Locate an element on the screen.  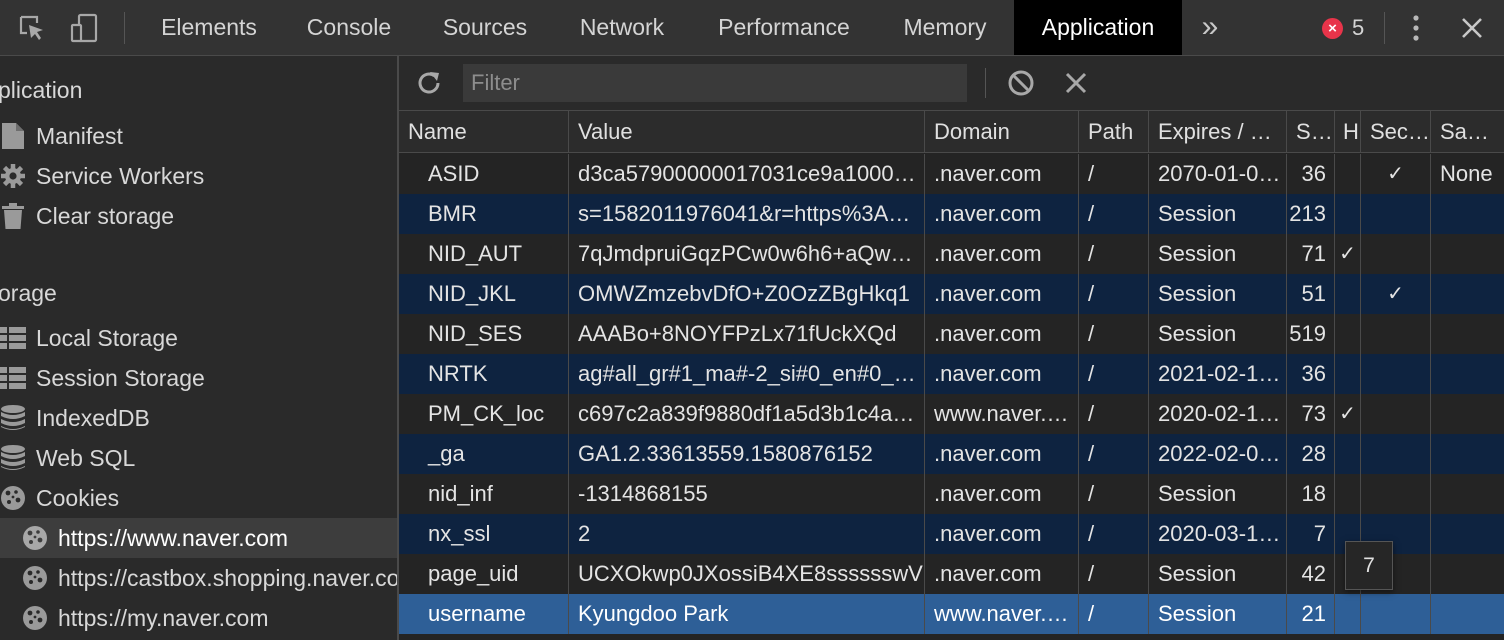
column-header-value: Value is located at coordinates (747, 132).